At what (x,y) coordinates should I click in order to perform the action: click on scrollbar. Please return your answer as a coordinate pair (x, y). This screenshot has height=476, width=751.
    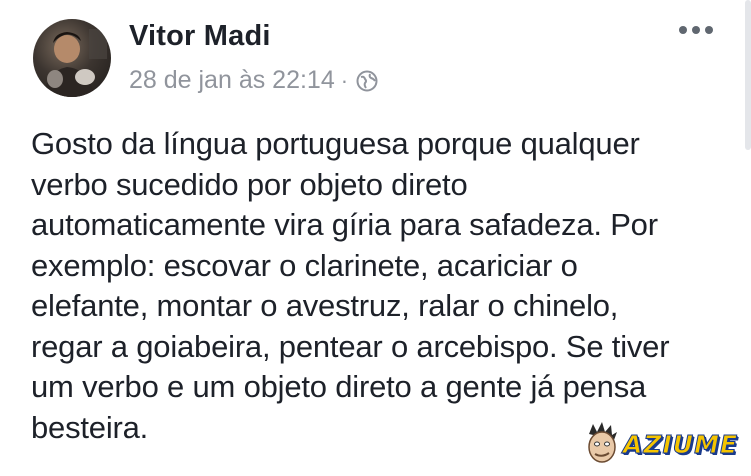
    Looking at the image, I should click on (748, 75).